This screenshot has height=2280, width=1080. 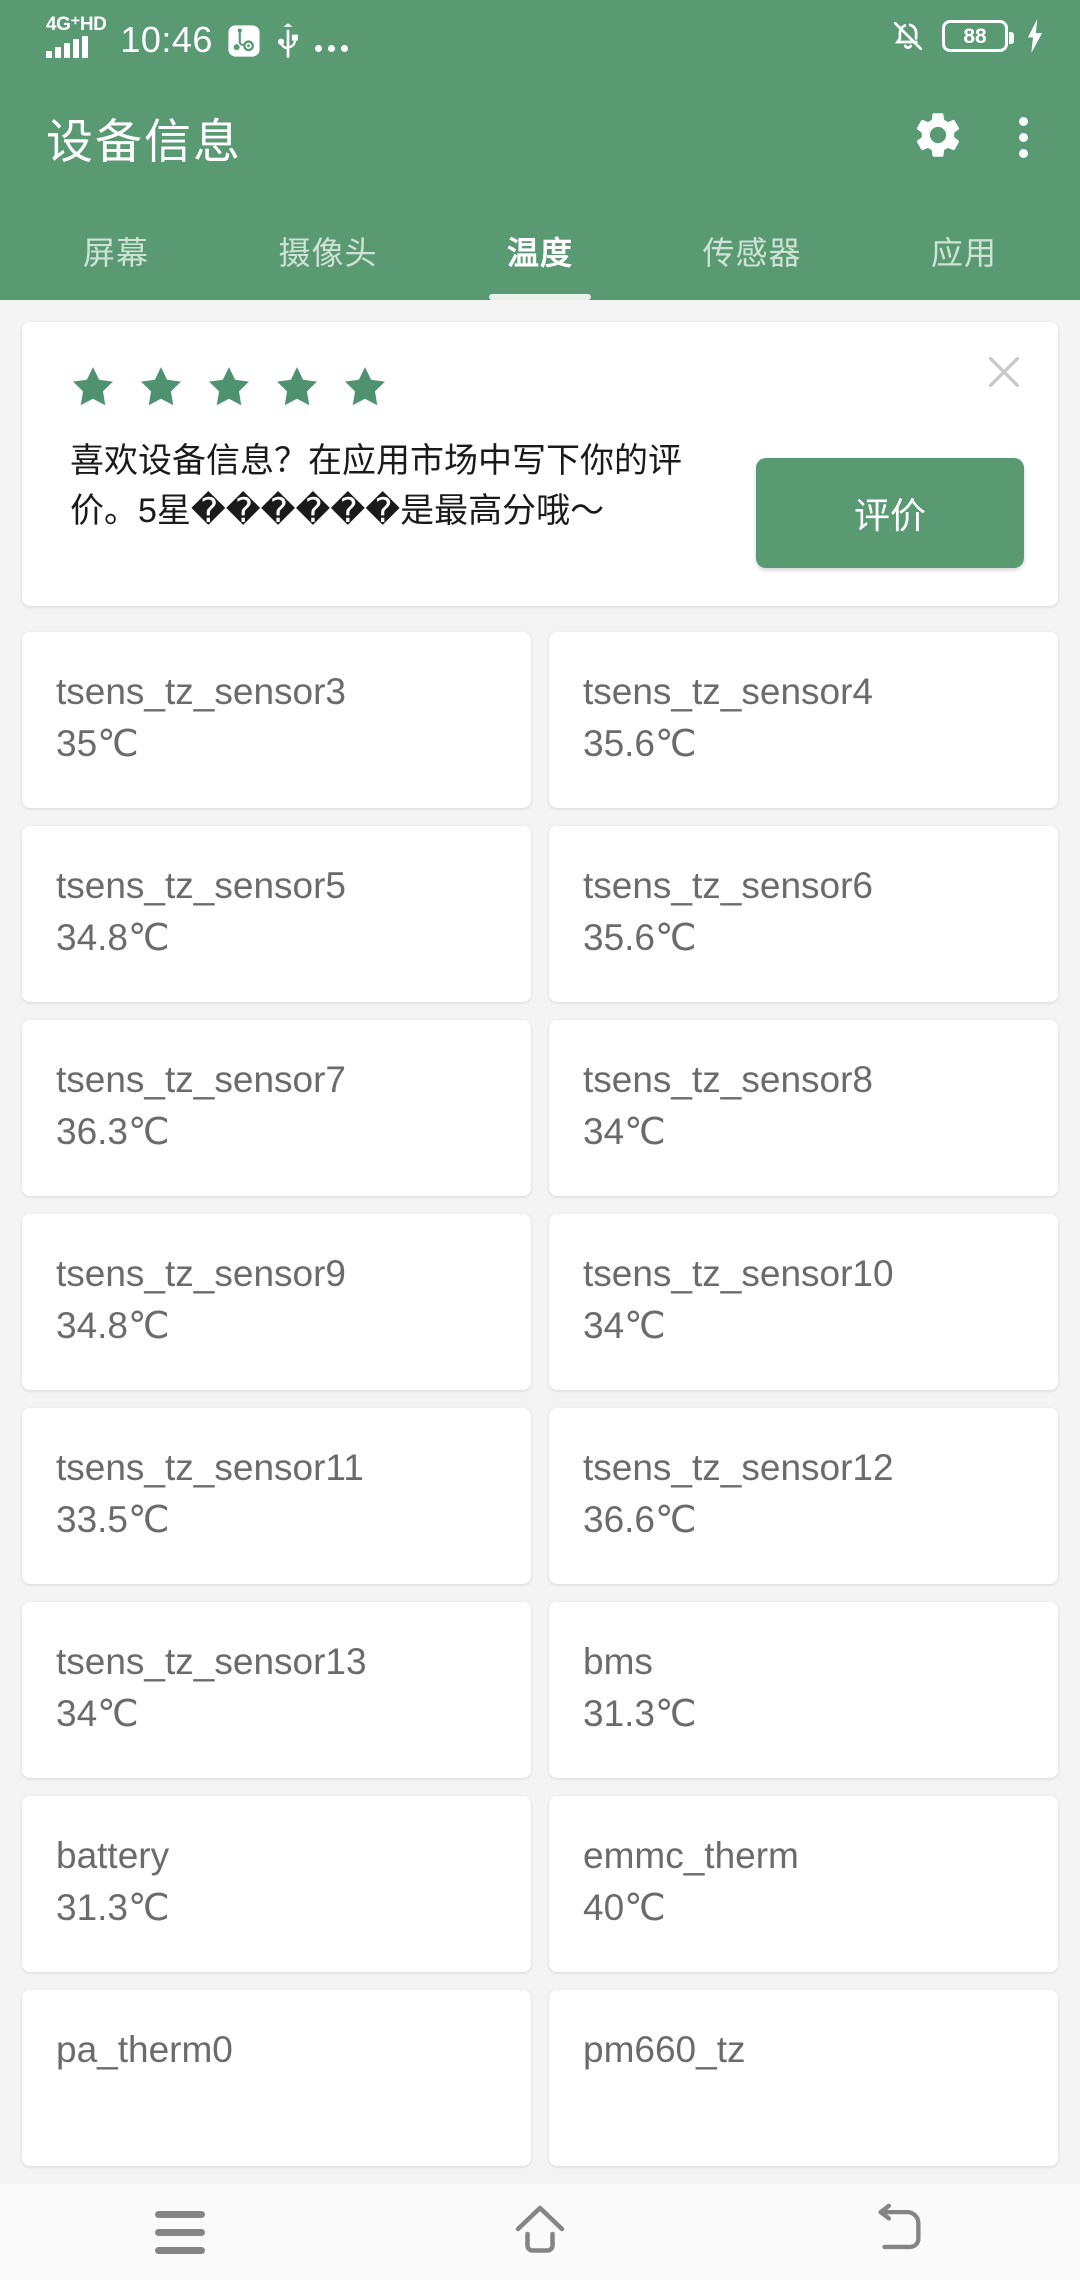 I want to click on tab-apps: 应用, so click(x=964, y=251).